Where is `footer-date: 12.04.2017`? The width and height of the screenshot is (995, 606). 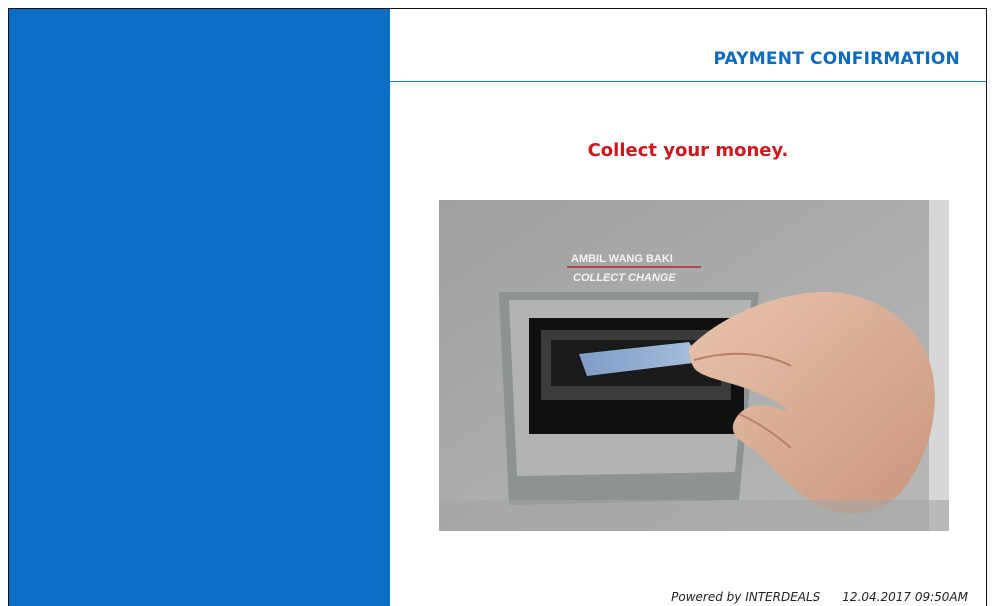
footer-date: 12.04.2017 is located at coordinates (877, 597).